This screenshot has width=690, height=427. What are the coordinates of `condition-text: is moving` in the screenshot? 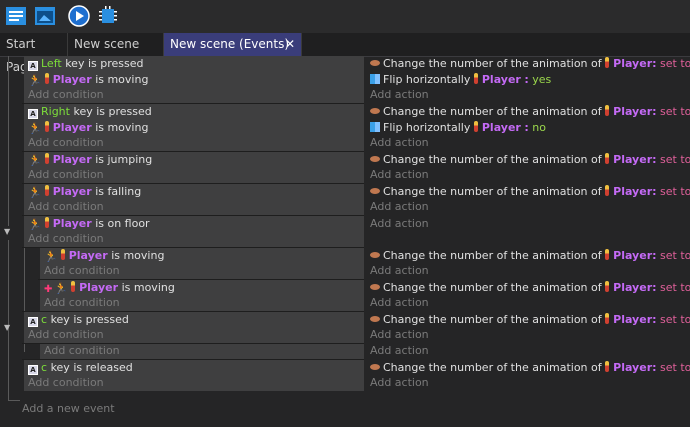 It's located at (138, 255).